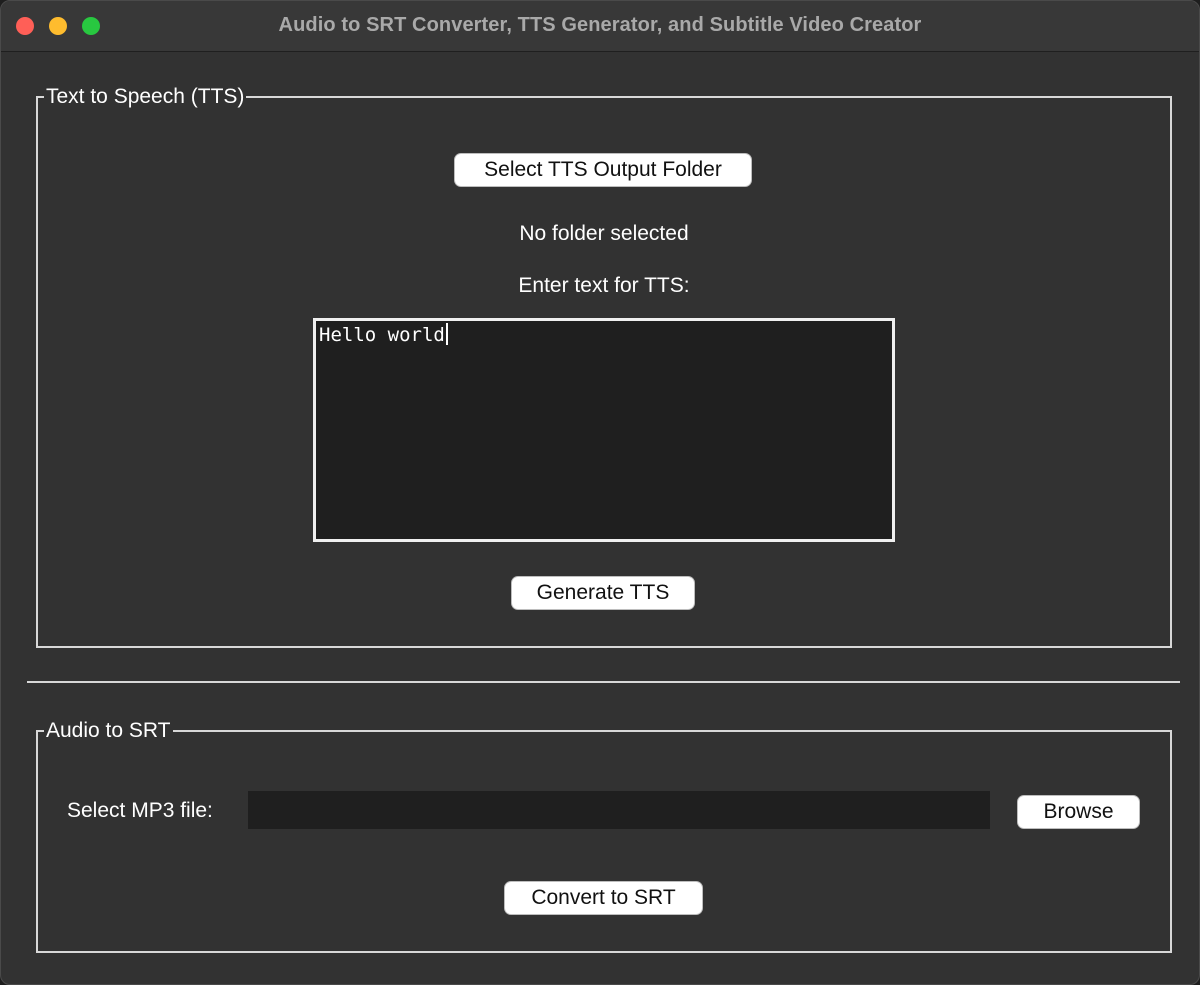  Describe the element at coordinates (619, 810) in the screenshot. I see `mp3-file-path-input` at that location.